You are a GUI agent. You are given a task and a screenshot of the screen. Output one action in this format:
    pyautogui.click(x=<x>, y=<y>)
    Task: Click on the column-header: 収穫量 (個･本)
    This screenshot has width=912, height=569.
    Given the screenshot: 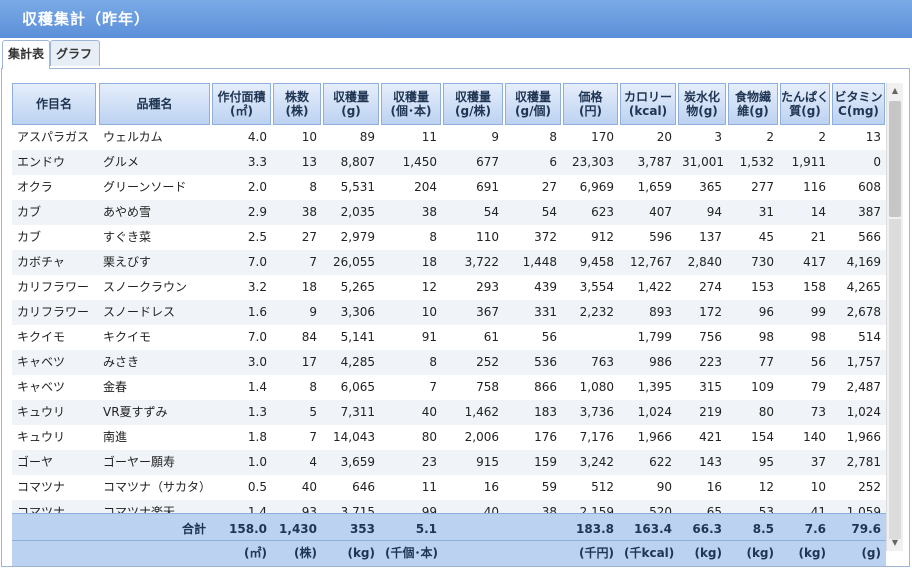 What is the action you would take?
    pyautogui.click(x=411, y=104)
    